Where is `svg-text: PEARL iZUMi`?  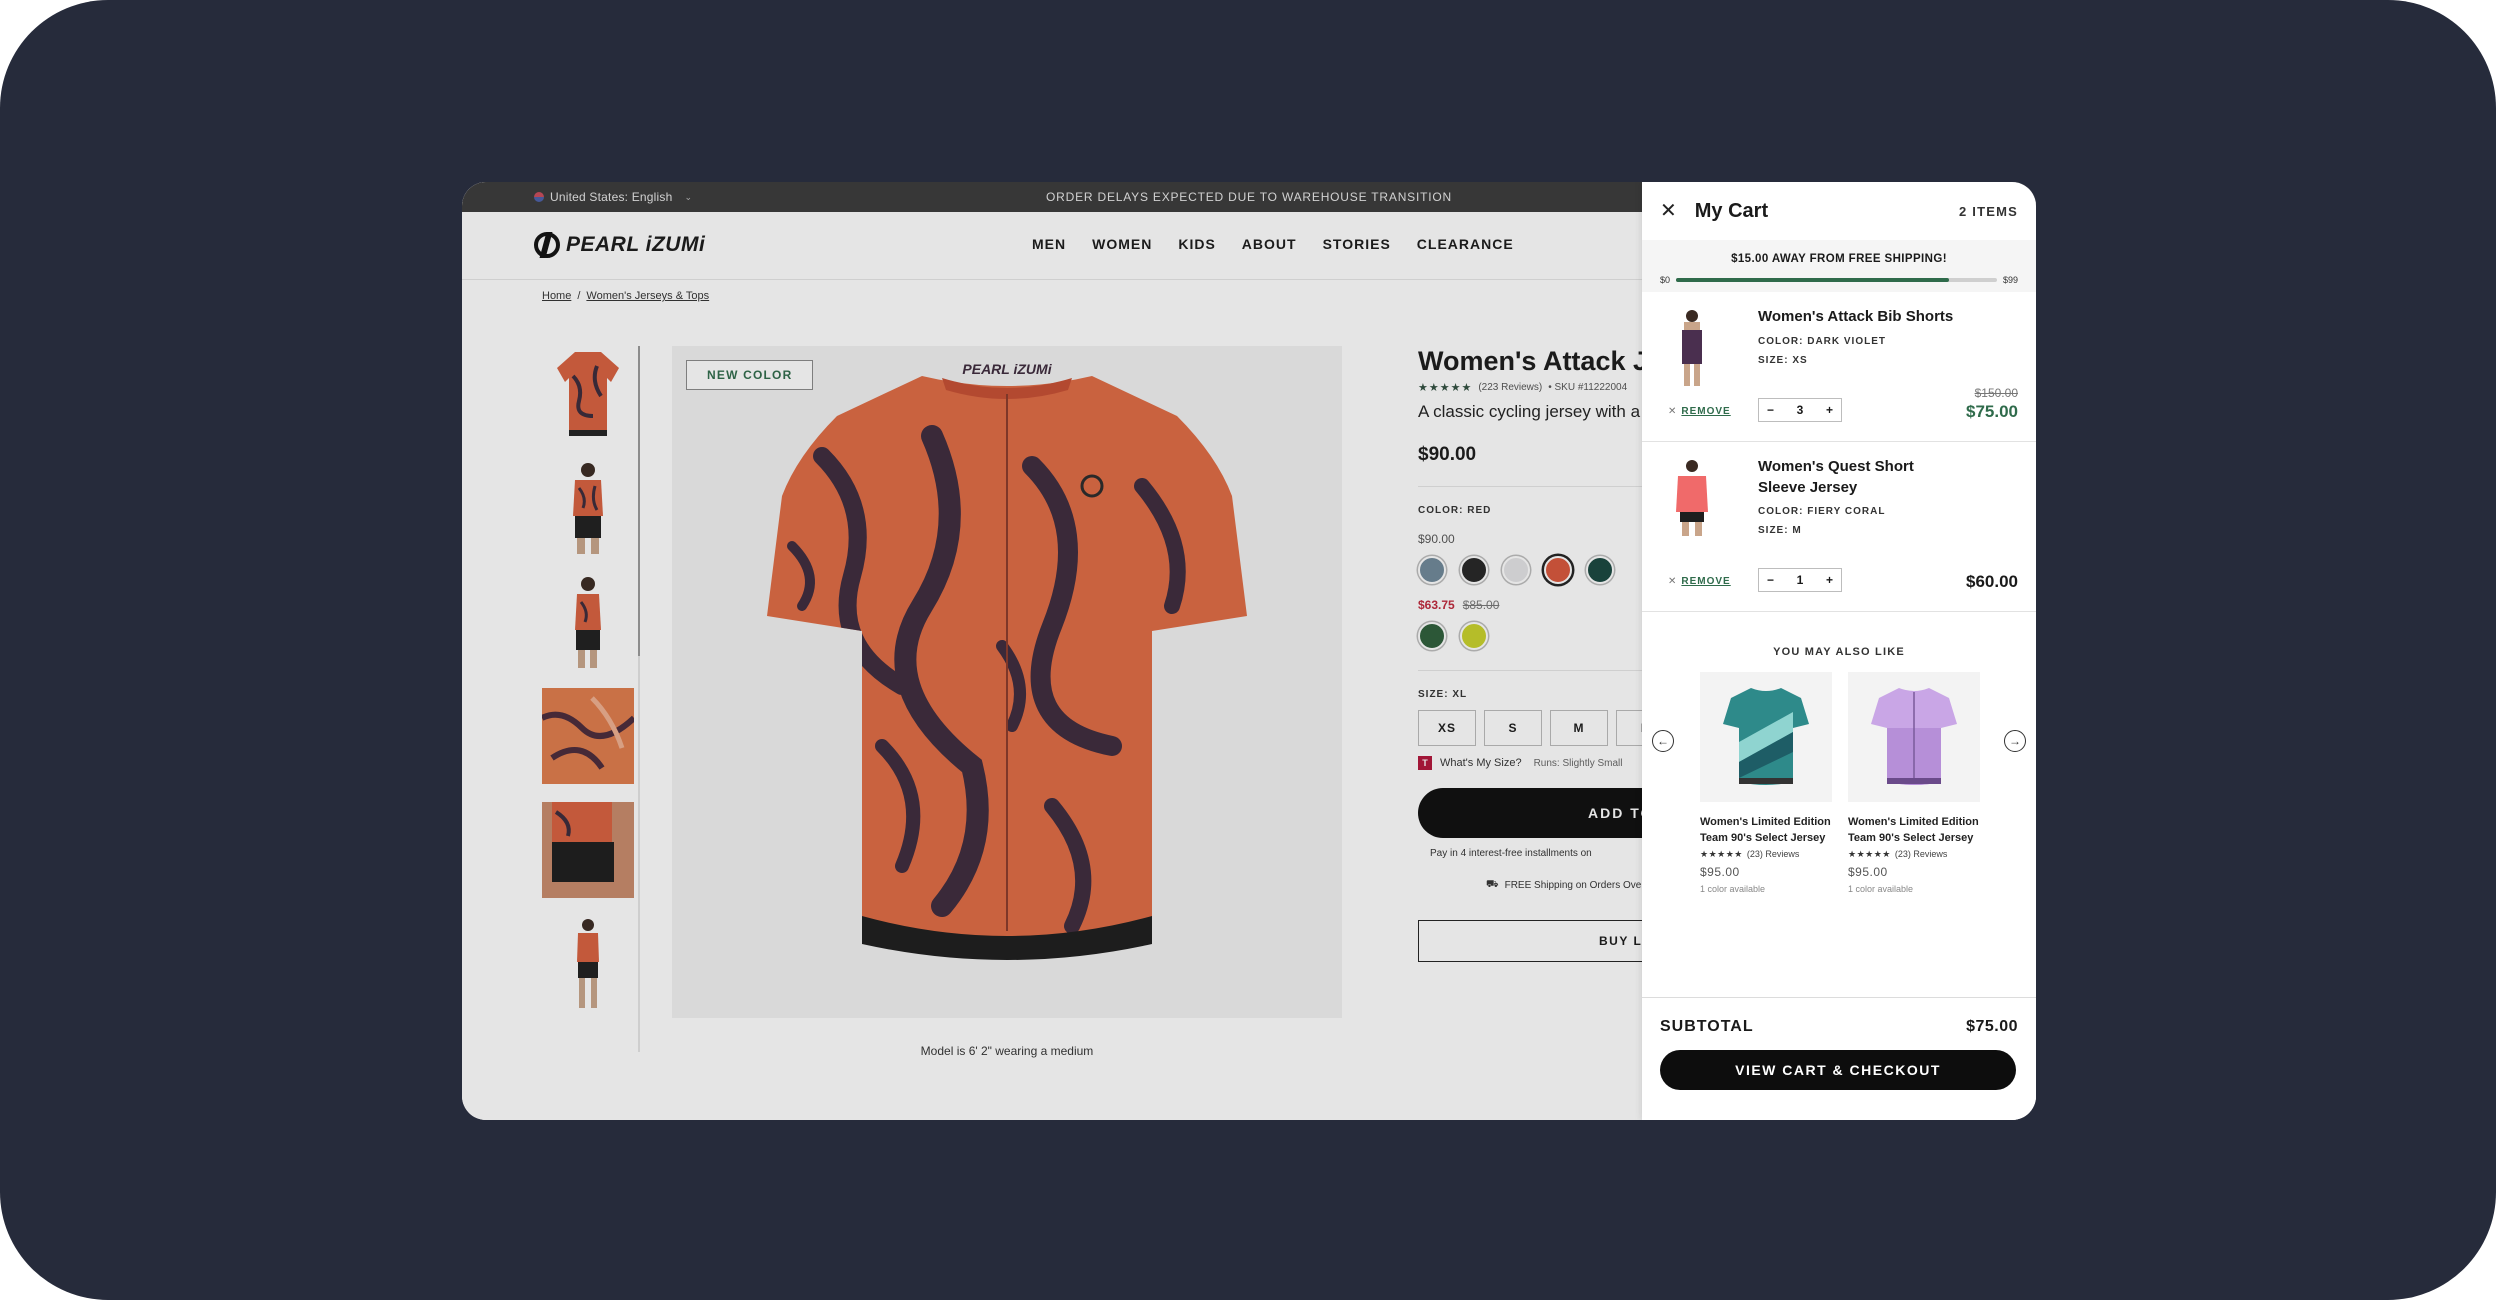
svg-text: PEARL iZUMi is located at coordinates (1007, 369).